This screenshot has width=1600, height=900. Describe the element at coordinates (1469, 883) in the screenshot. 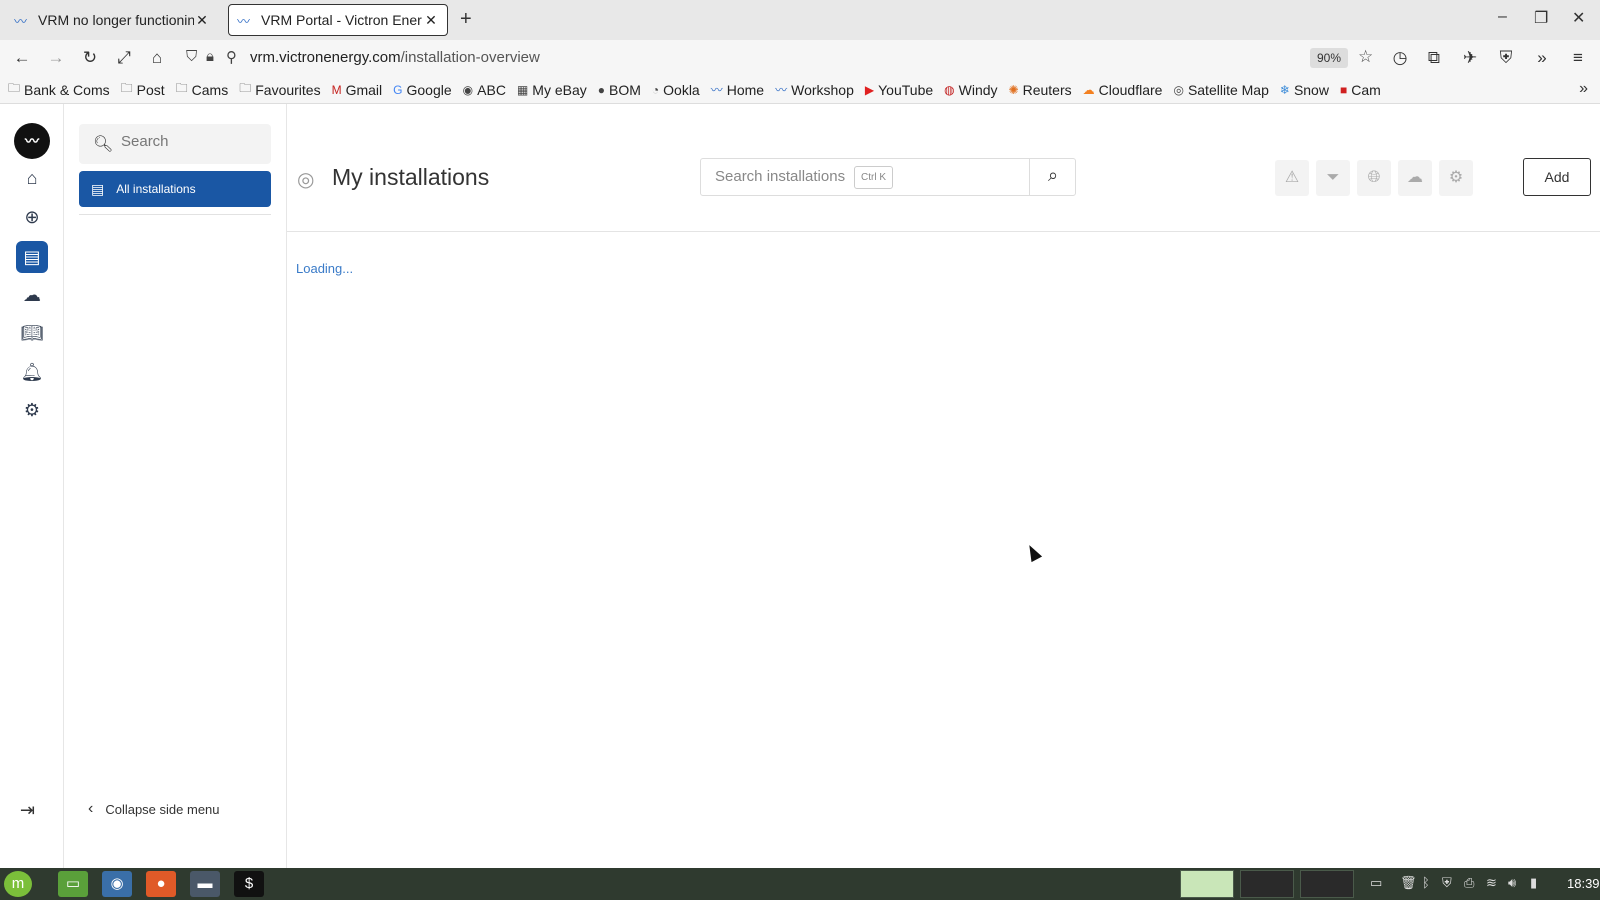

I see `printer-icon: ⎙` at that location.